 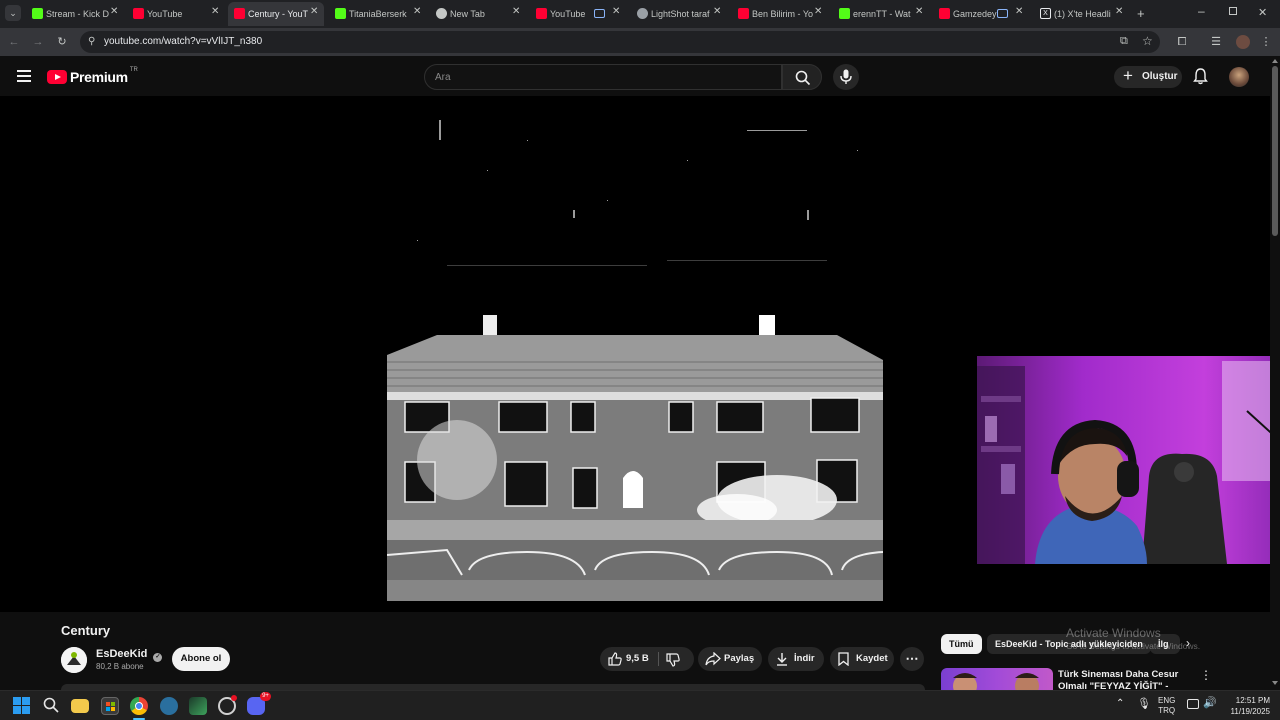 What do you see at coordinates (1262, 12) in the screenshot?
I see `close-window-button: ✕` at bounding box center [1262, 12].